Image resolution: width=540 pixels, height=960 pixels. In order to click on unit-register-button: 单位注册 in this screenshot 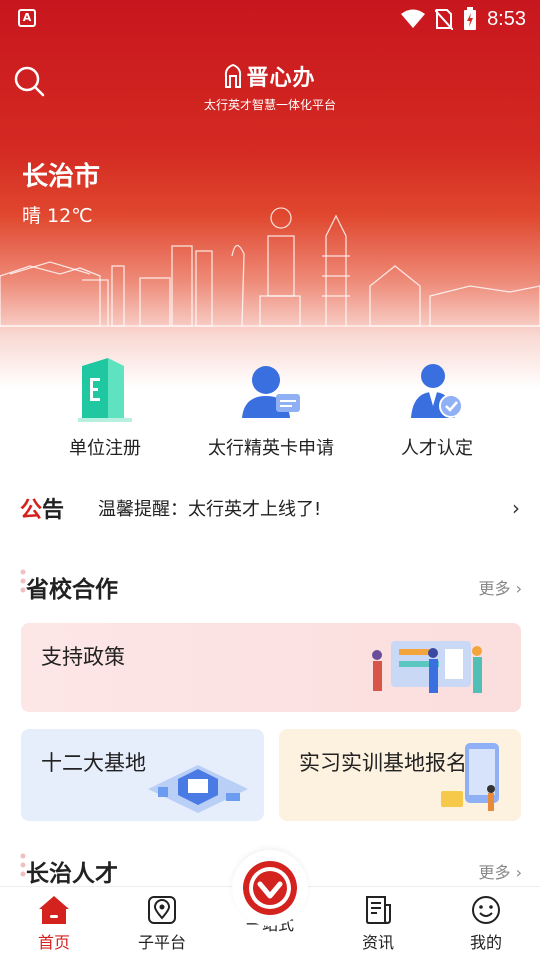, I will do `click(105, 405)`.